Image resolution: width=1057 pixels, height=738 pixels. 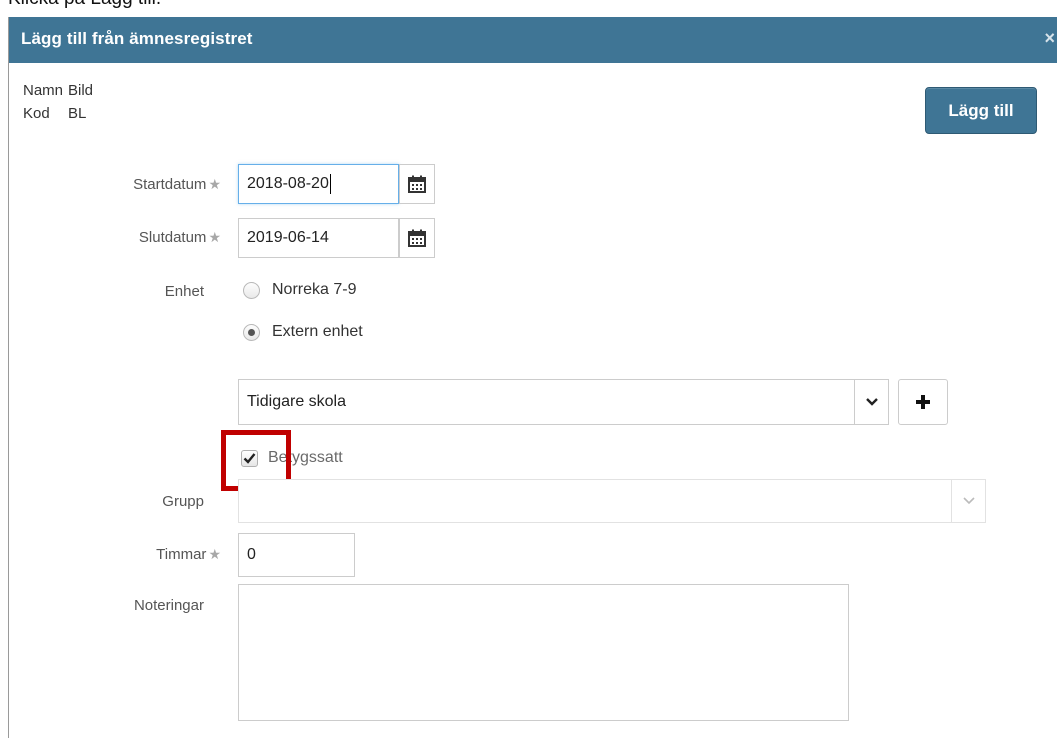 I want to click on school-select: Tidigare skola, so click(x=563, y=402).